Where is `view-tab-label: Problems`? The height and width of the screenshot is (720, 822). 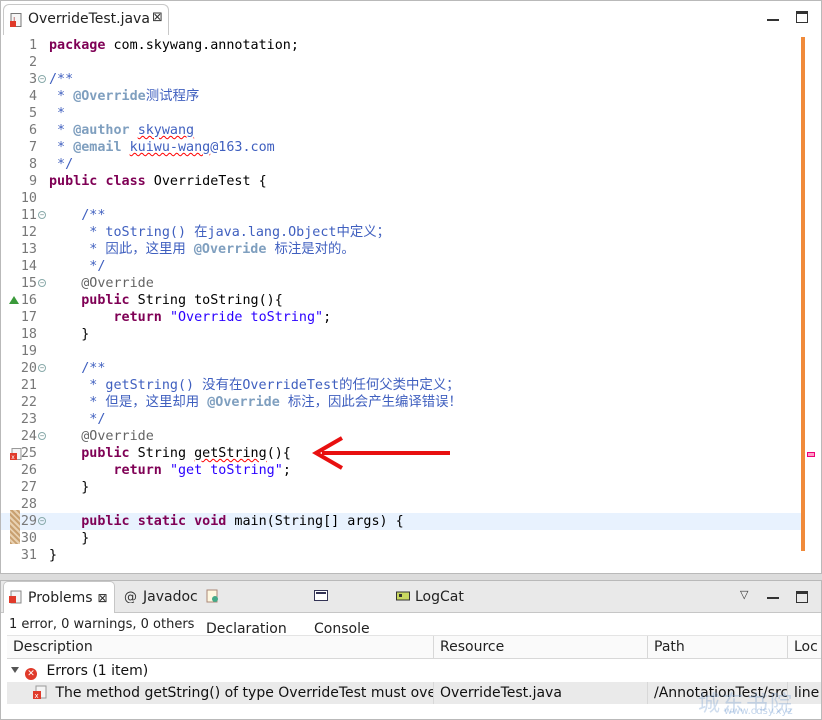 view-tab-label: Problems is located at coordinates (60, 598).